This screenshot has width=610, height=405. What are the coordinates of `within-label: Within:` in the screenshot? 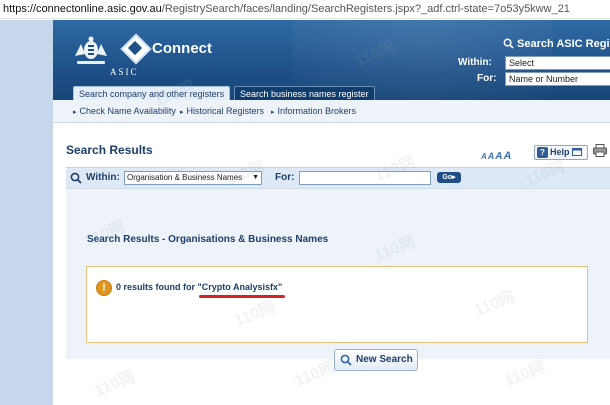 It's located at (103, 177).